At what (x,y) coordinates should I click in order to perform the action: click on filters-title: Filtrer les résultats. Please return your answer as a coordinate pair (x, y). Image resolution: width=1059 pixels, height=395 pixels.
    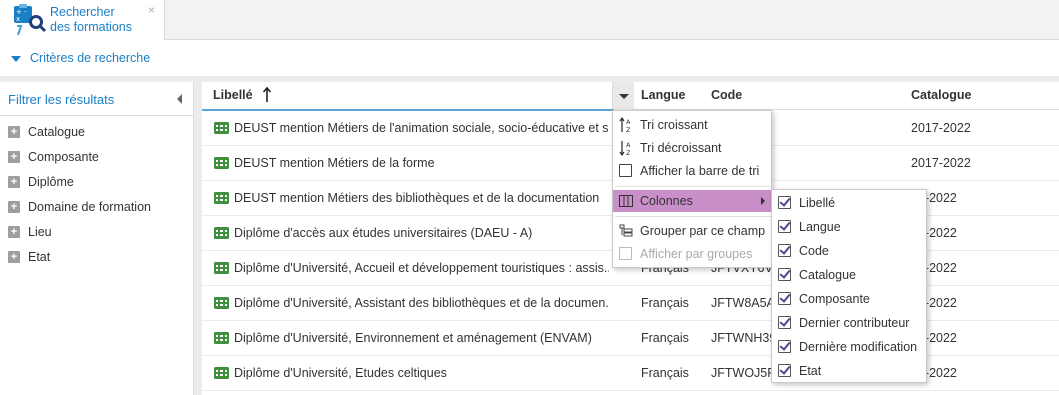
    Looking at the image, I should click on (61, 99).